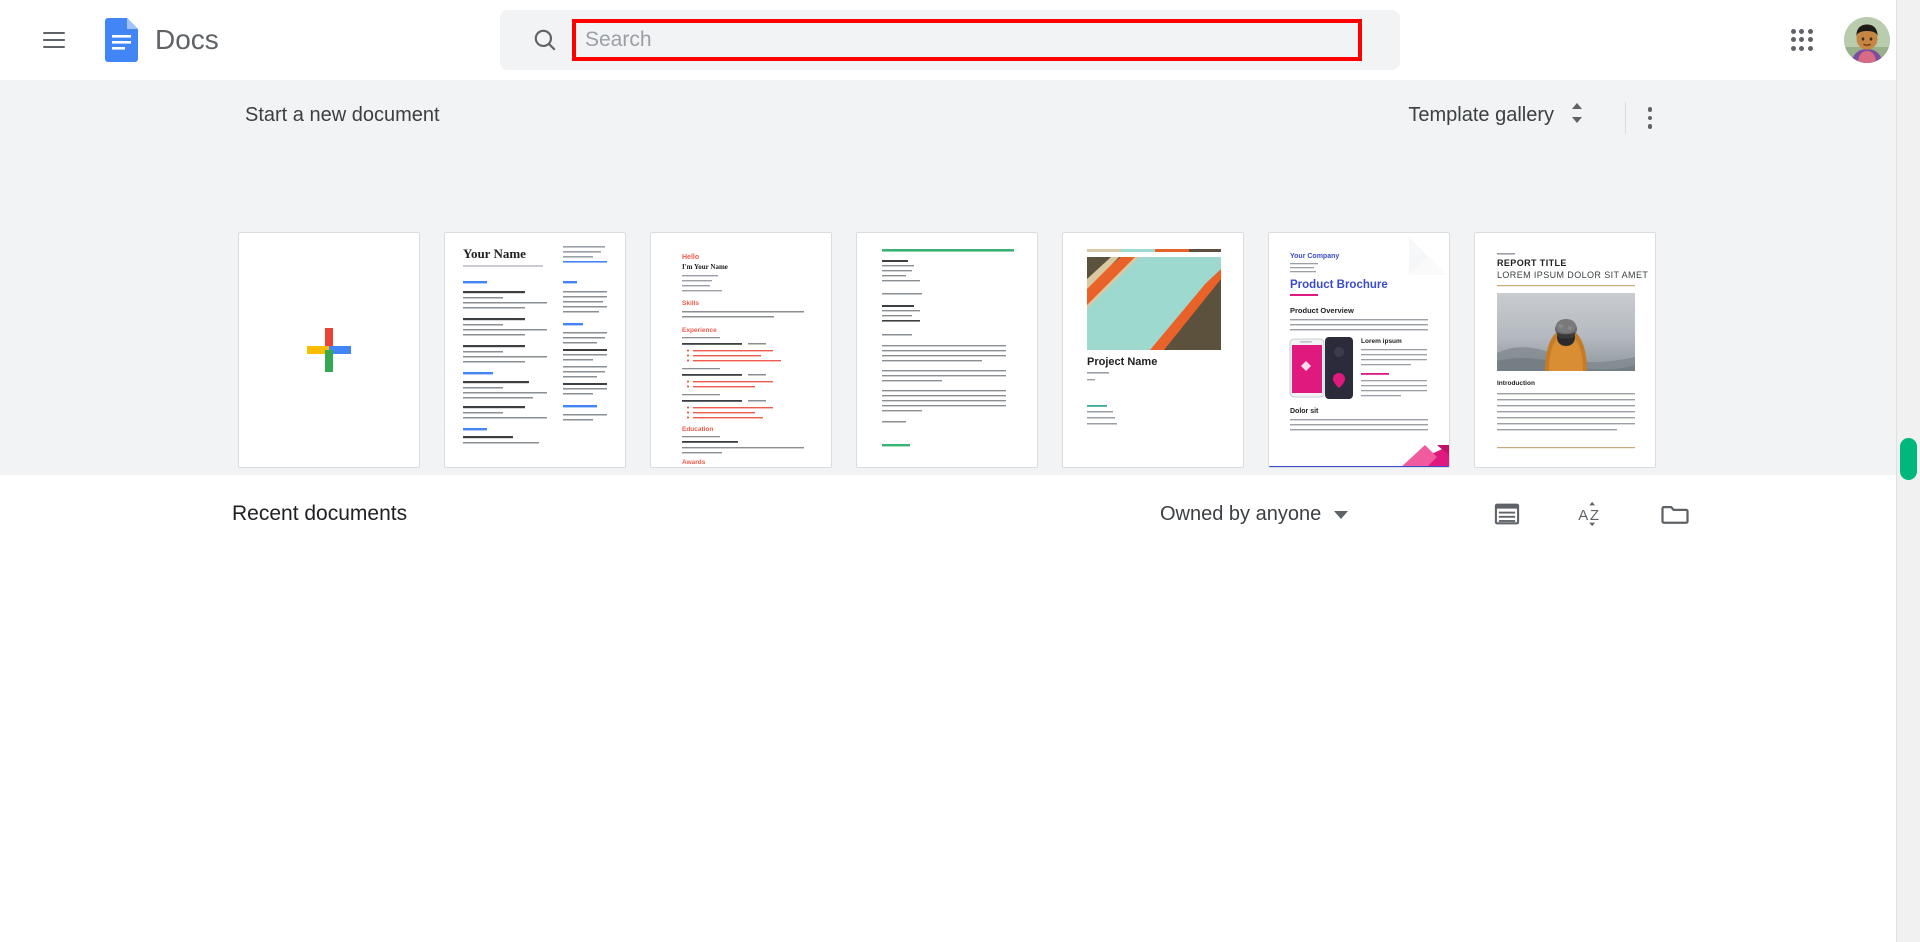 Image resolution: width=1920 pixels, height=942 pixels. What do you see at coordinates (1583, 515) in the screenshot?
I see `svg-text: A` at bounding box center [1583, 515].